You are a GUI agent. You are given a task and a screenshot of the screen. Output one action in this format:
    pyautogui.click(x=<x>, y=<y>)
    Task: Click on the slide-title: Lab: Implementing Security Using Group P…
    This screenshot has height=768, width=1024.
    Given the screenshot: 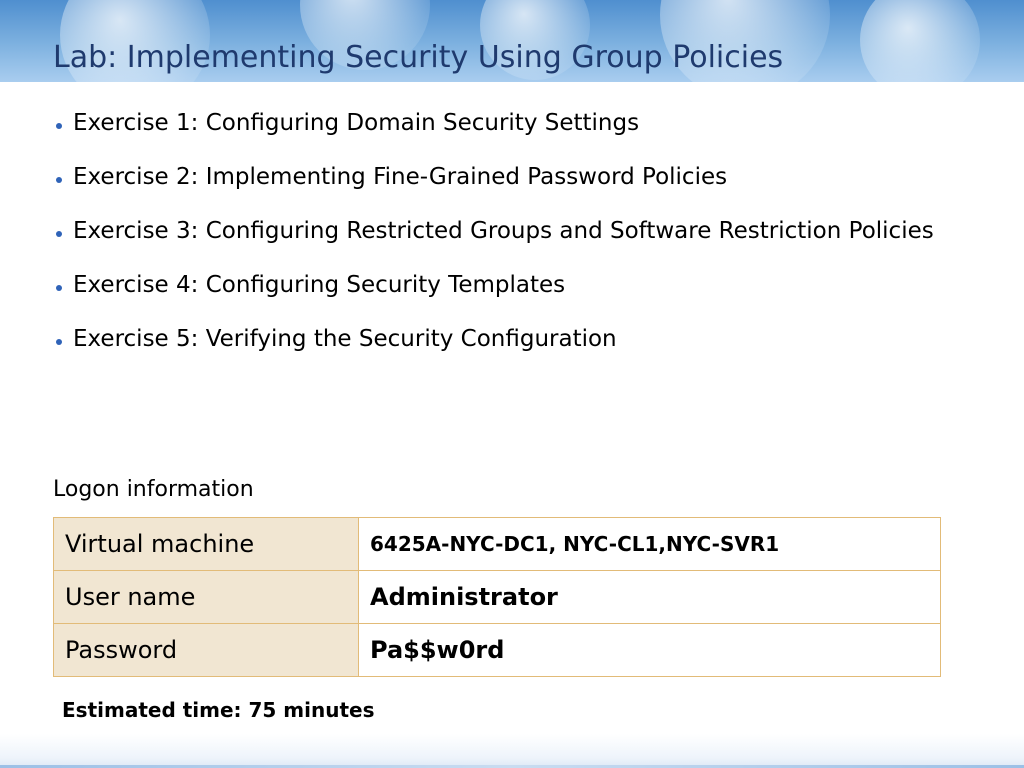 What is the action you would take?
    pyautogui.click(x=418, y=57)
    